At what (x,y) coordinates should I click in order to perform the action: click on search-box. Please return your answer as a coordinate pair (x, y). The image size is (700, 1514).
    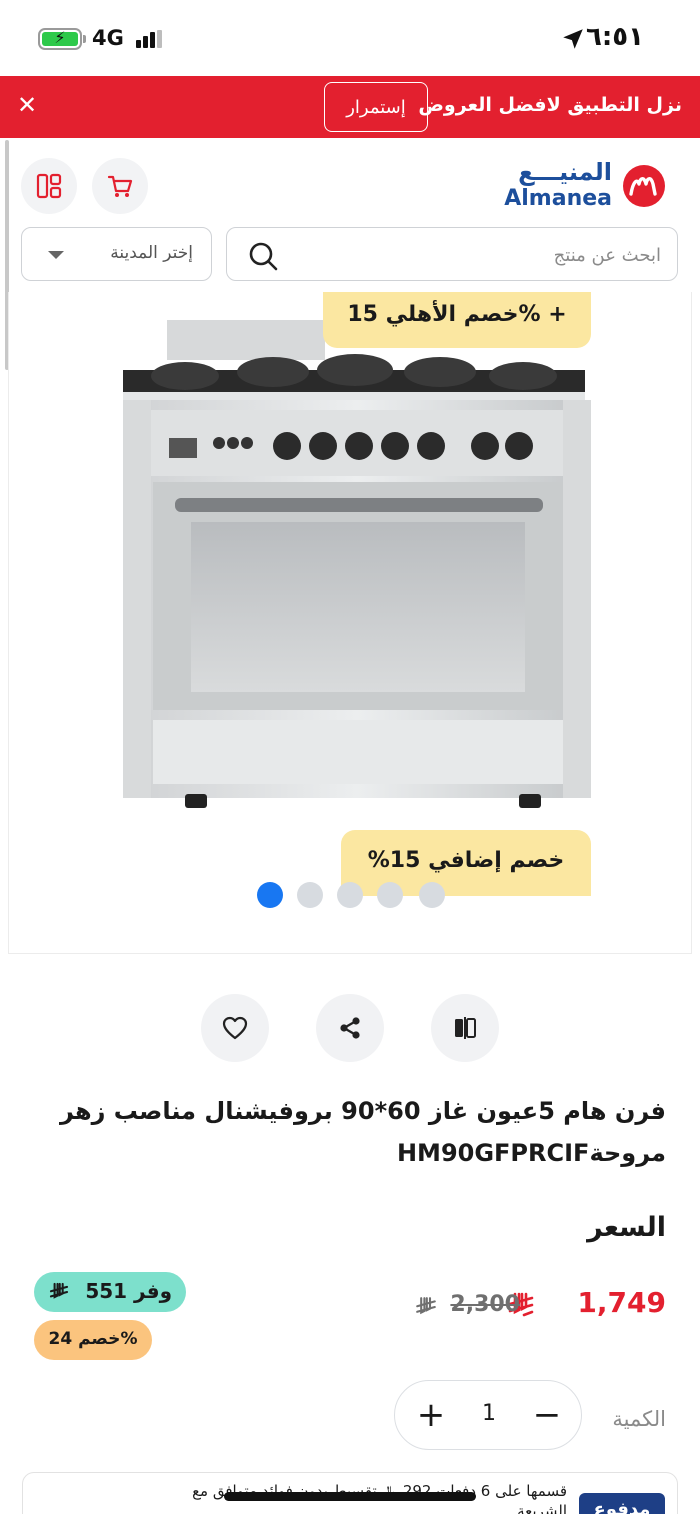
    Looking at the image, I should click on (452, 254).